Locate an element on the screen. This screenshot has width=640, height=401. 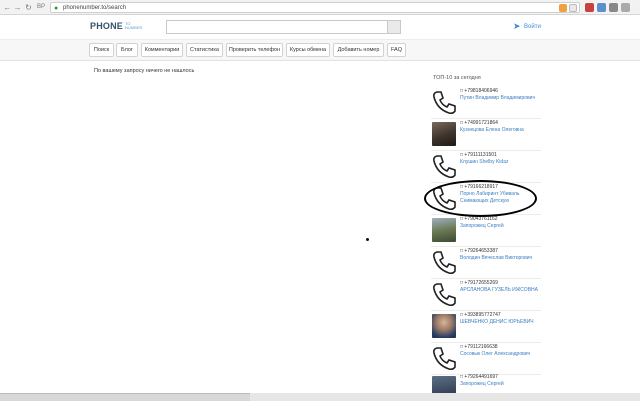
entry-name: ШЕВЧЕНКО ДЕНИС ЮРЬЕВИЧ is located at coordinates (500, 322).